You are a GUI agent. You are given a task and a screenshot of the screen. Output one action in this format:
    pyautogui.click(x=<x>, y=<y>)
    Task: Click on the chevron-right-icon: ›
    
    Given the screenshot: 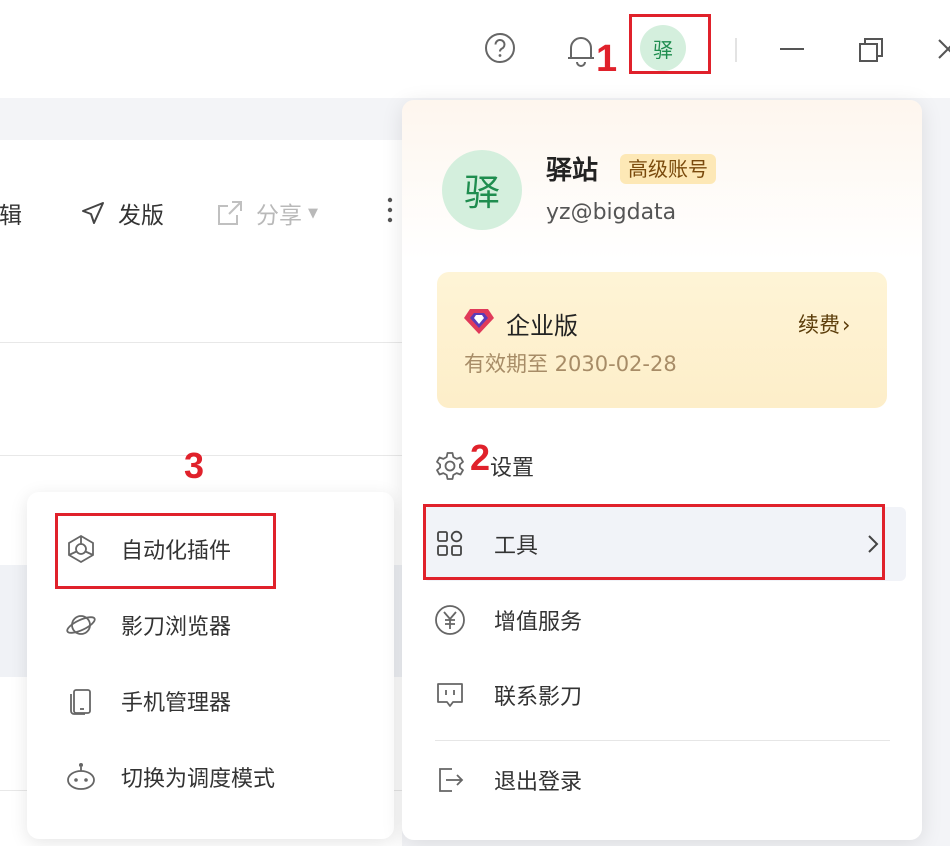 What is the action you would take?
    pyautogui.click(x=846, y=325)
    